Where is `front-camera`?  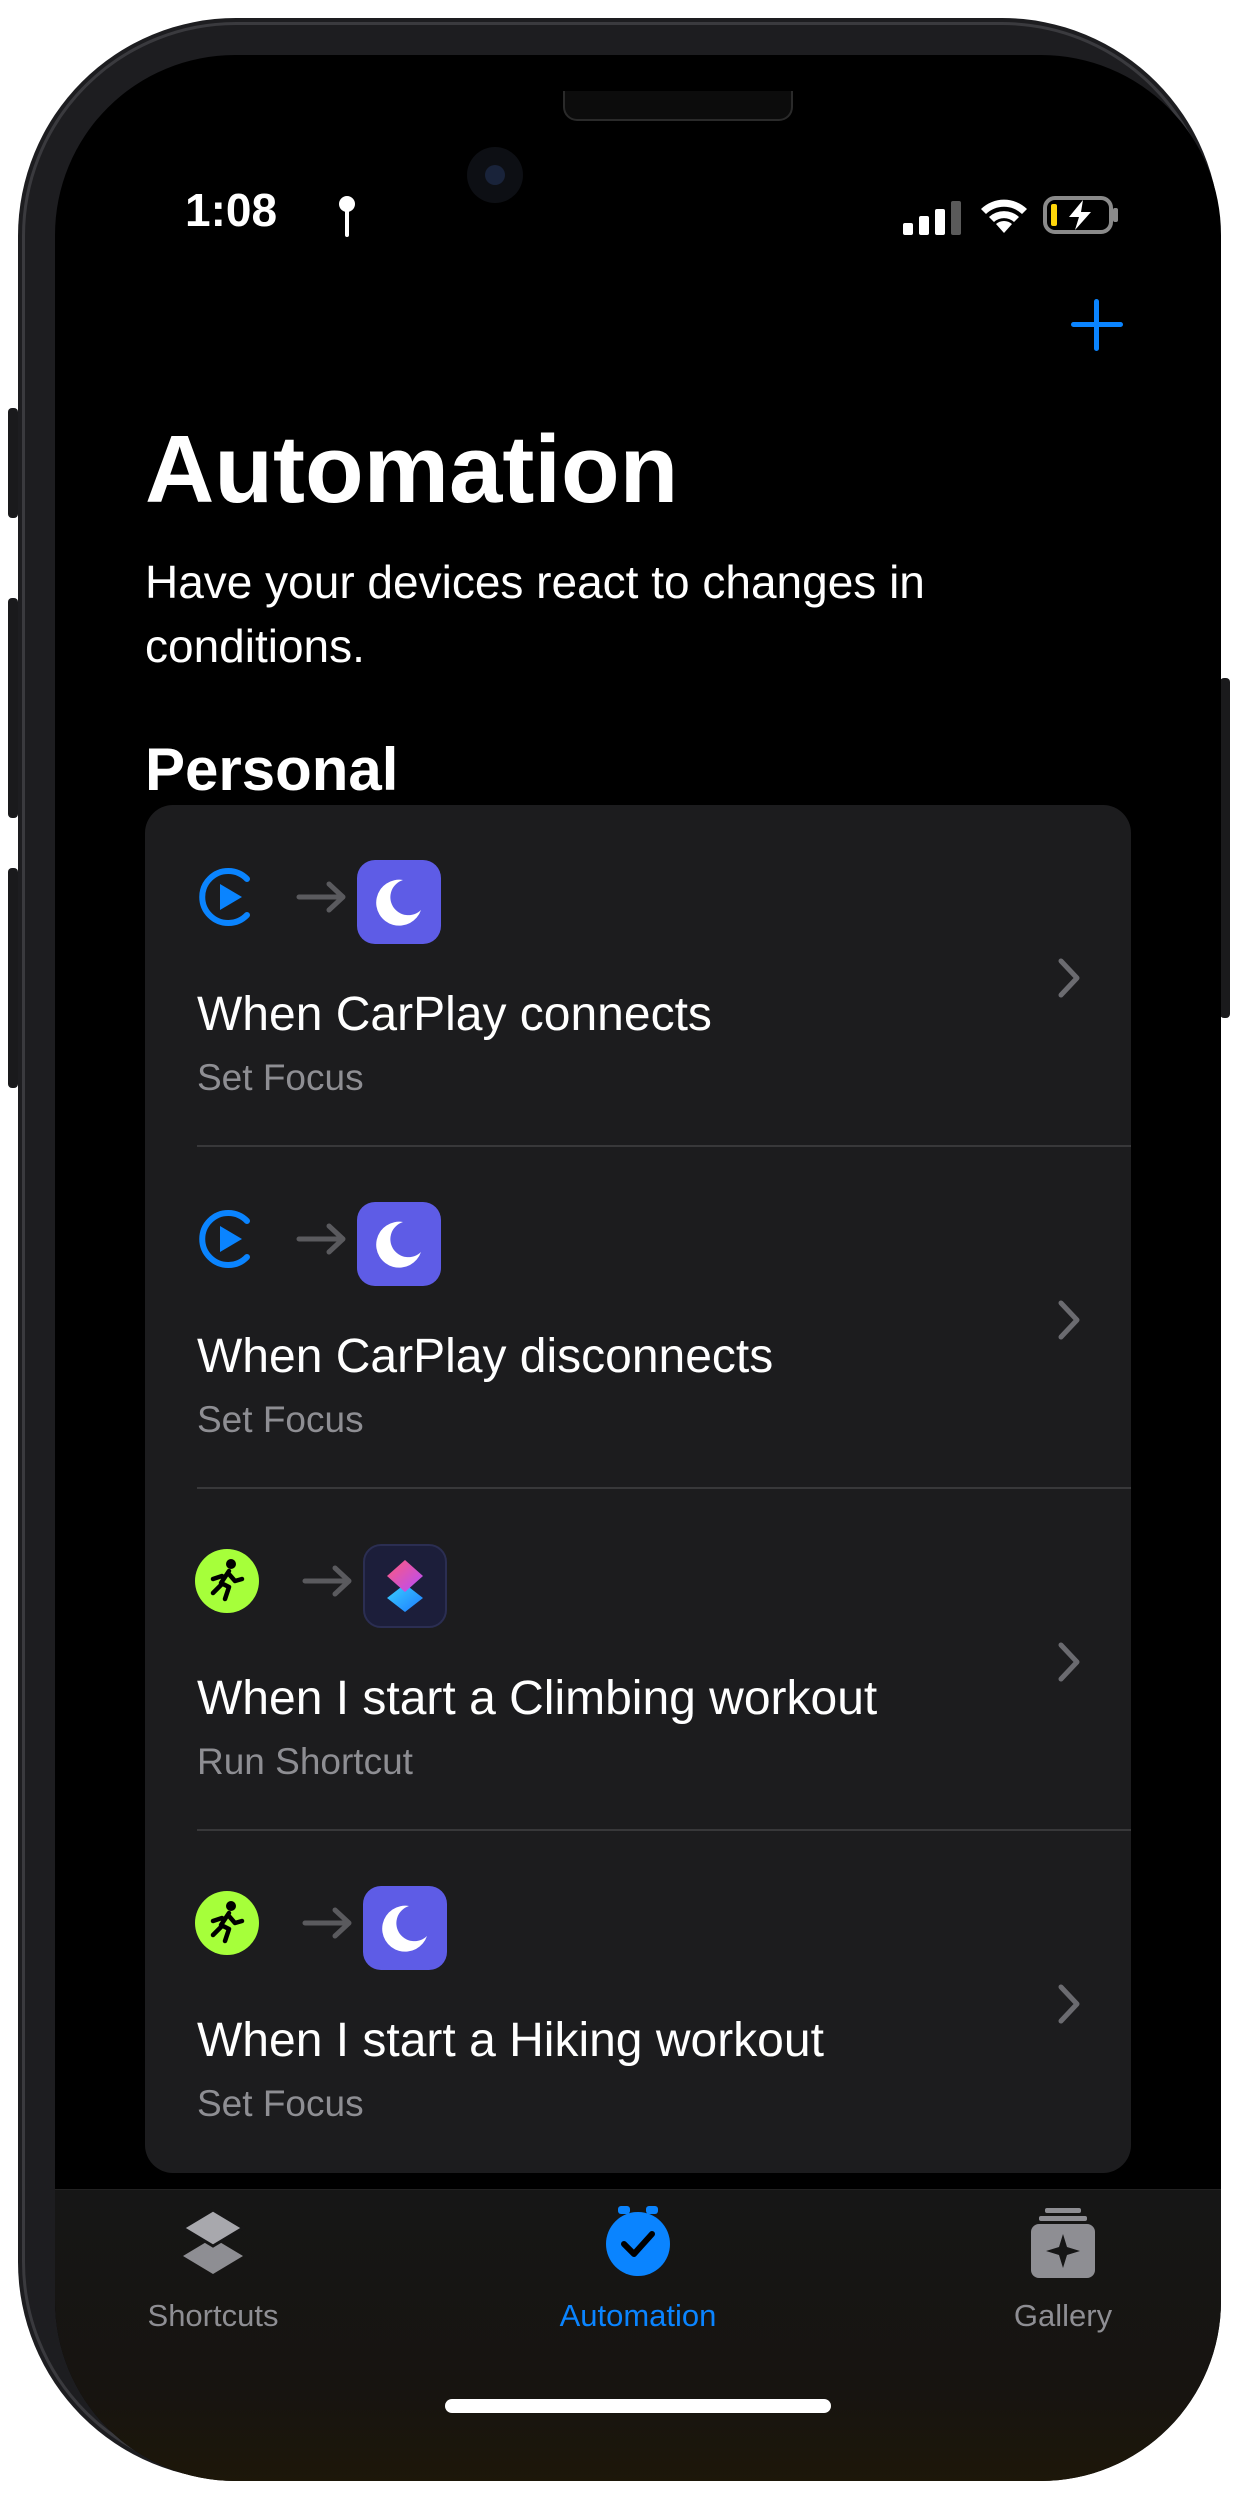 front-camera is located at coordinates (495, 175).